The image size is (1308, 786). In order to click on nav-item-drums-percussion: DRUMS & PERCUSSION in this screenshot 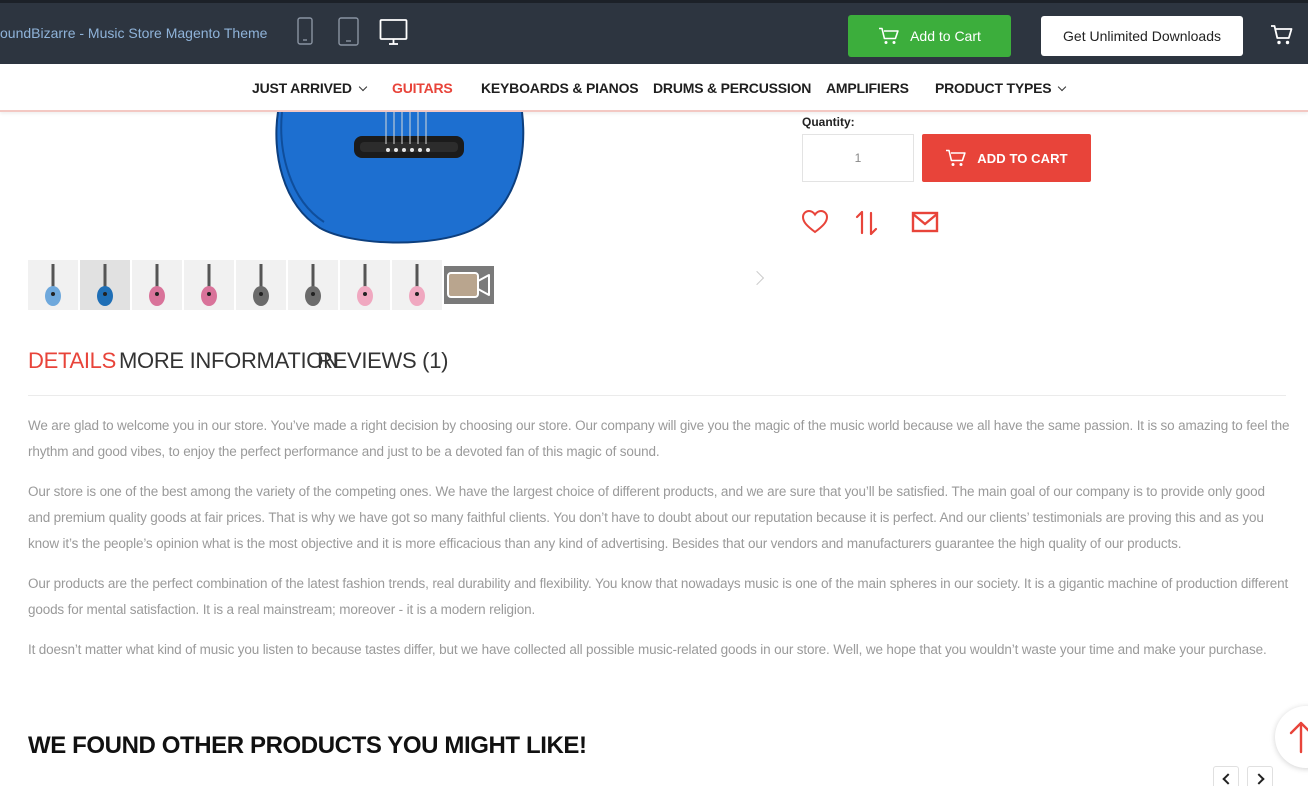, I will do `click(732, 88)`.